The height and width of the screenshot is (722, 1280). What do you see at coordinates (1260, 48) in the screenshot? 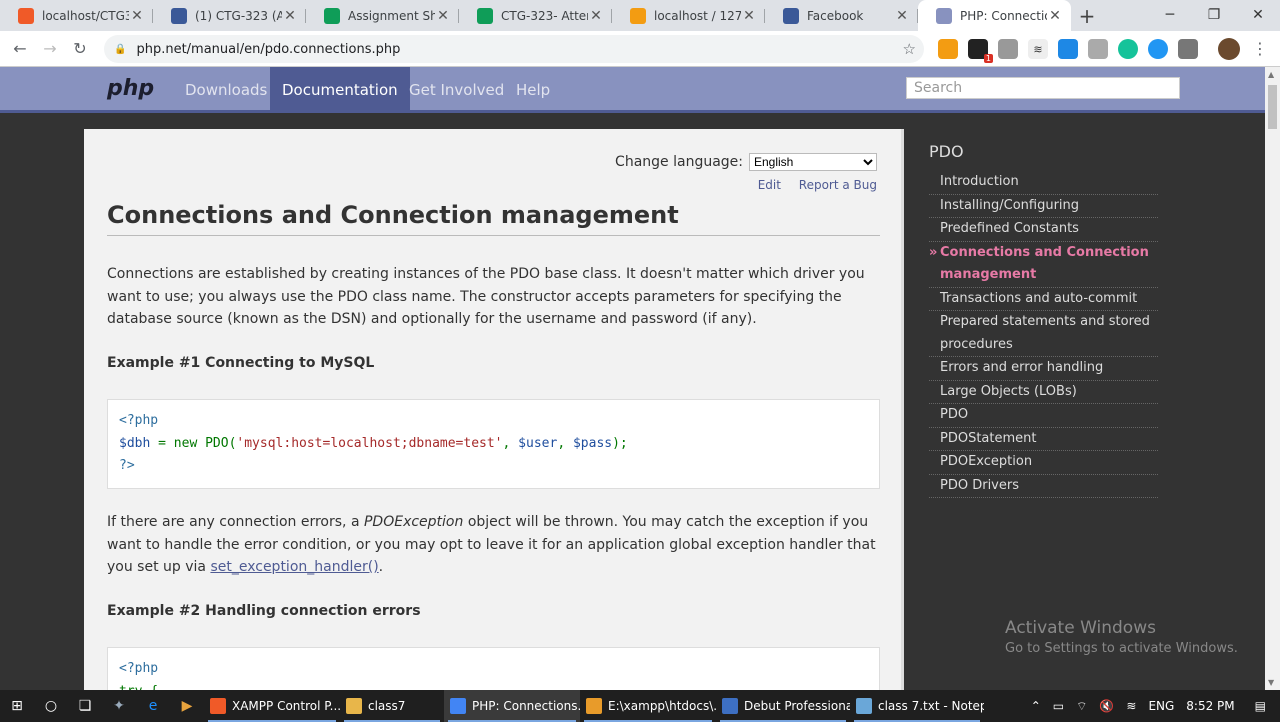
I see `browser-menu-icon: ⋮` at bounding box center [1260, 48].